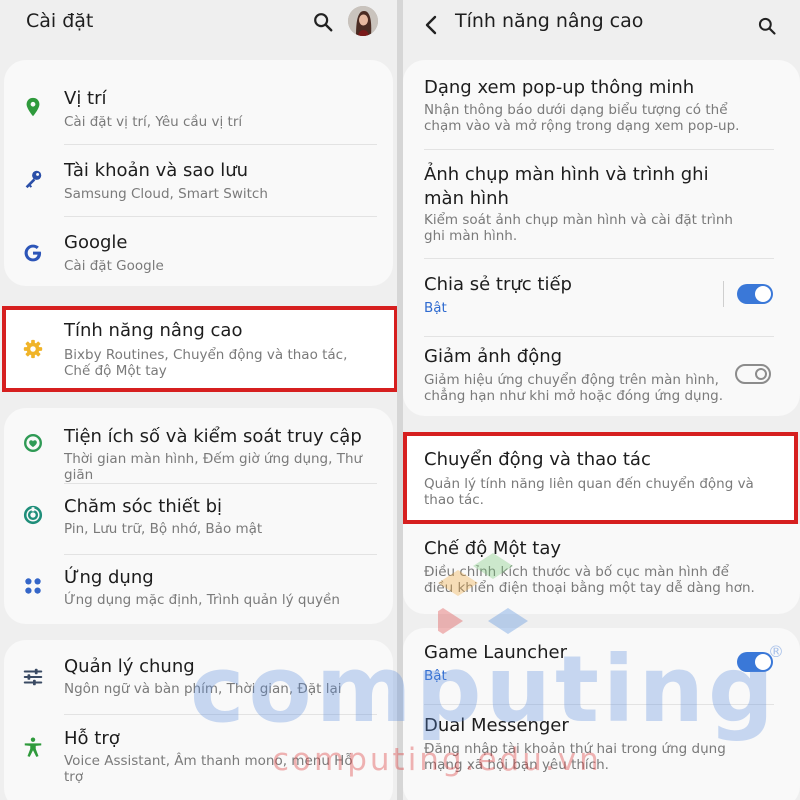  What do you see at coordinates (496, 725) in the screenshot?
I see `setting-title: Dual Messenger` at bounding box center [496, 725].